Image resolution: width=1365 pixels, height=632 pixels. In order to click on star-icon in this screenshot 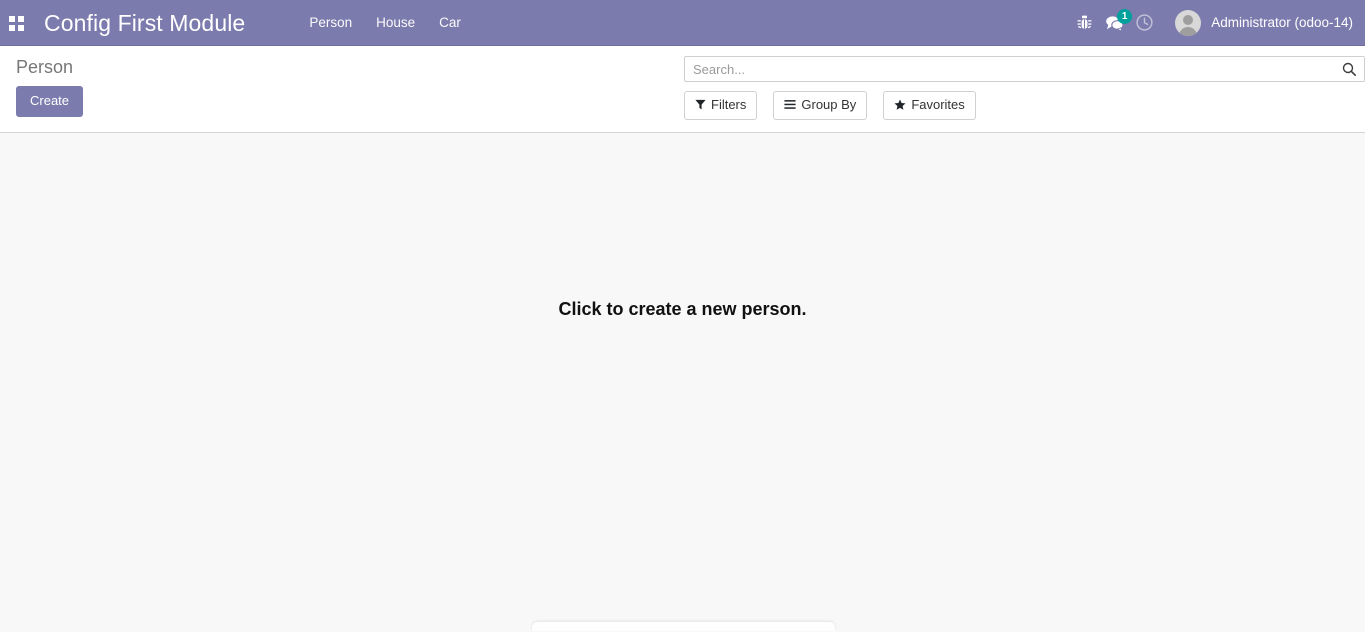, I will do `click(900, 105)`.